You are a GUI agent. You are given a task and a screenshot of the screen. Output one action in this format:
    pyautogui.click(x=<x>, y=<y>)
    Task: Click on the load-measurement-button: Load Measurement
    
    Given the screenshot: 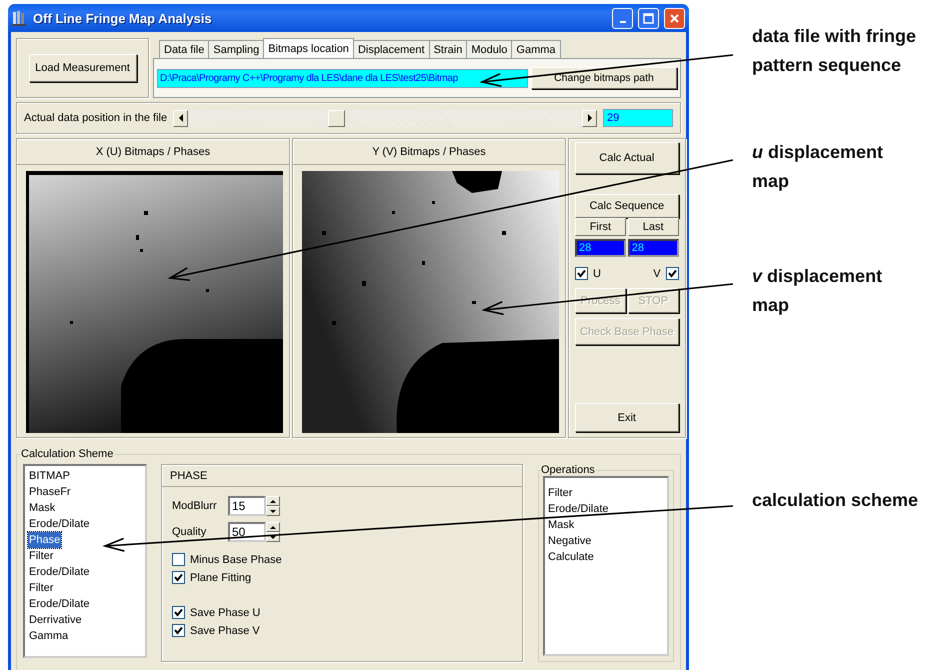 What is the action you would take?
    pyautogui.click(x=82, y=68)
    